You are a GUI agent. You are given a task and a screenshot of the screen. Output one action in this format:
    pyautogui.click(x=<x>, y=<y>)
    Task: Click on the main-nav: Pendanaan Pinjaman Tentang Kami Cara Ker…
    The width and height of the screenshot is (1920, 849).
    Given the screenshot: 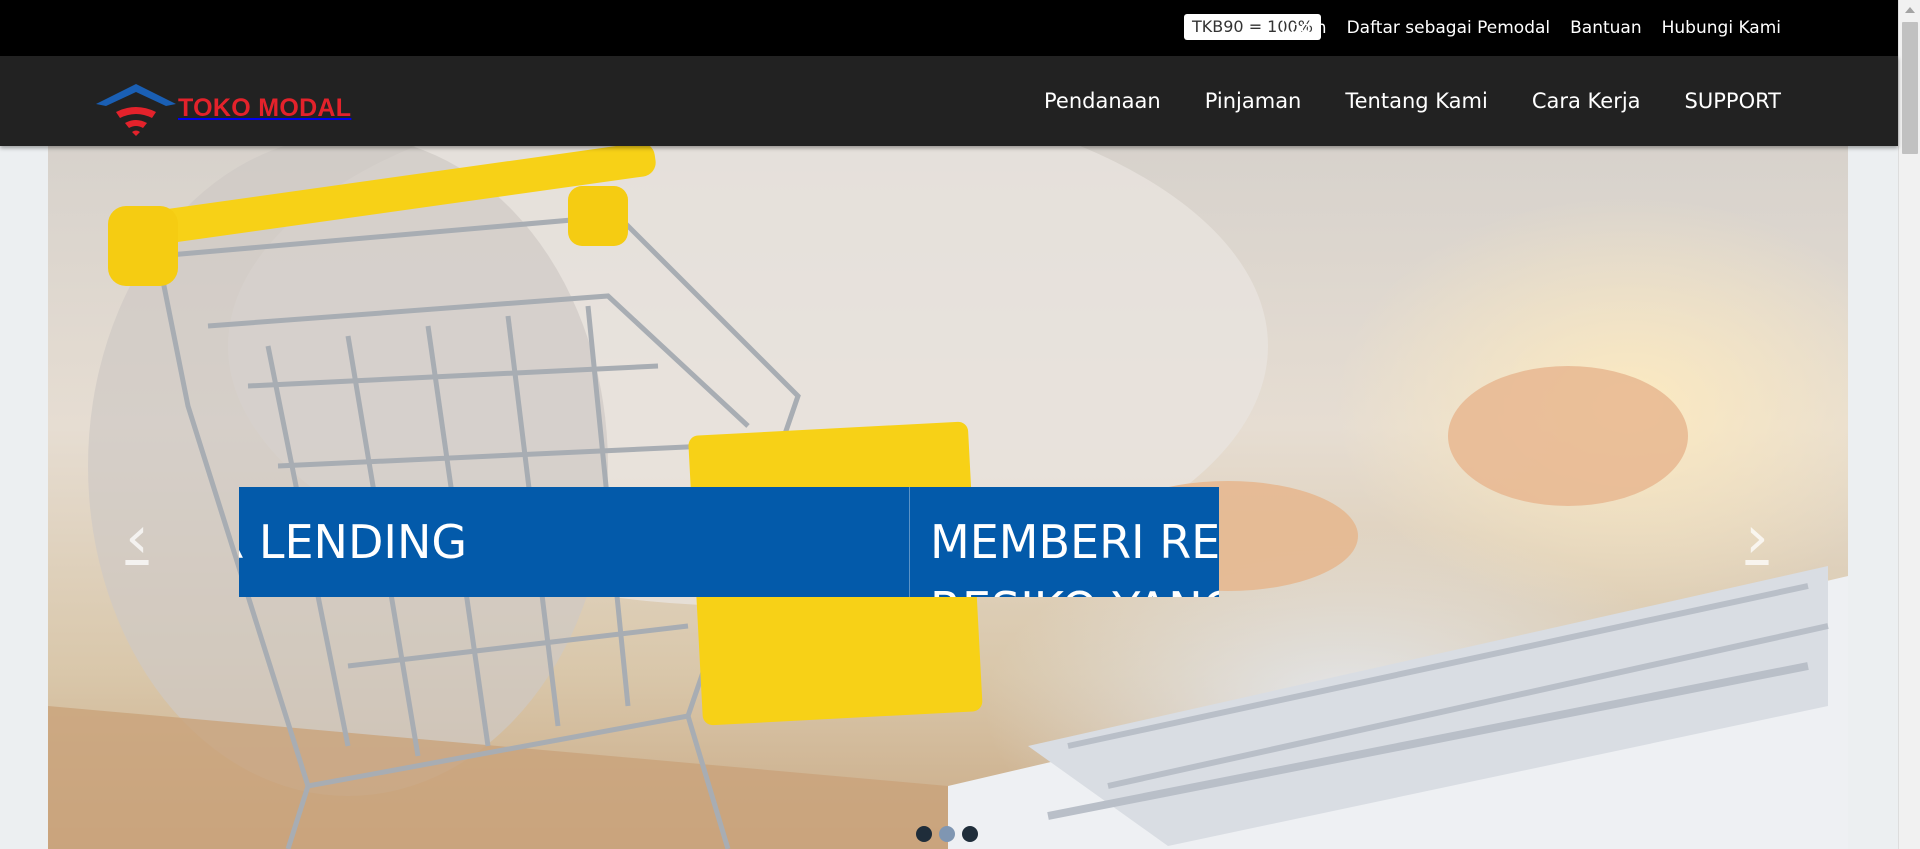 What is the action you would take?
    pyautogui.click(x=1412, y=101)
    